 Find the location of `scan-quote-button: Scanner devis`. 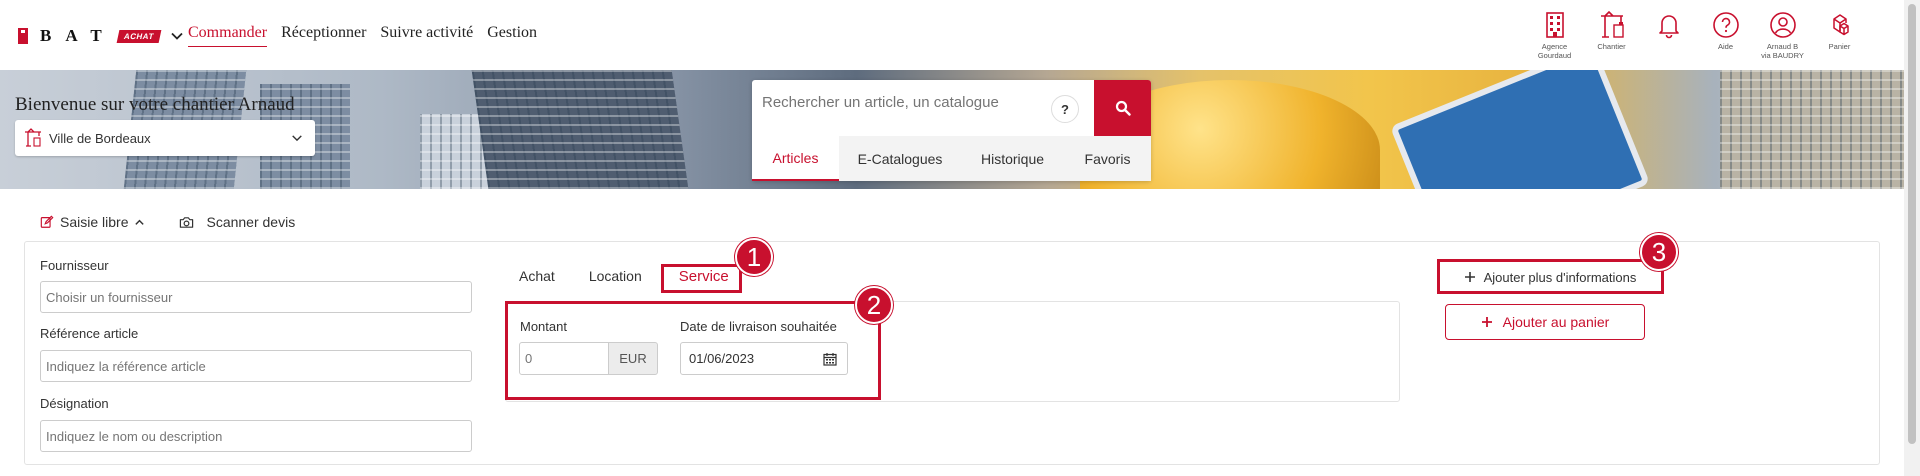

scan-quote-button: Scanner devis is located at coordinates (237, 222).